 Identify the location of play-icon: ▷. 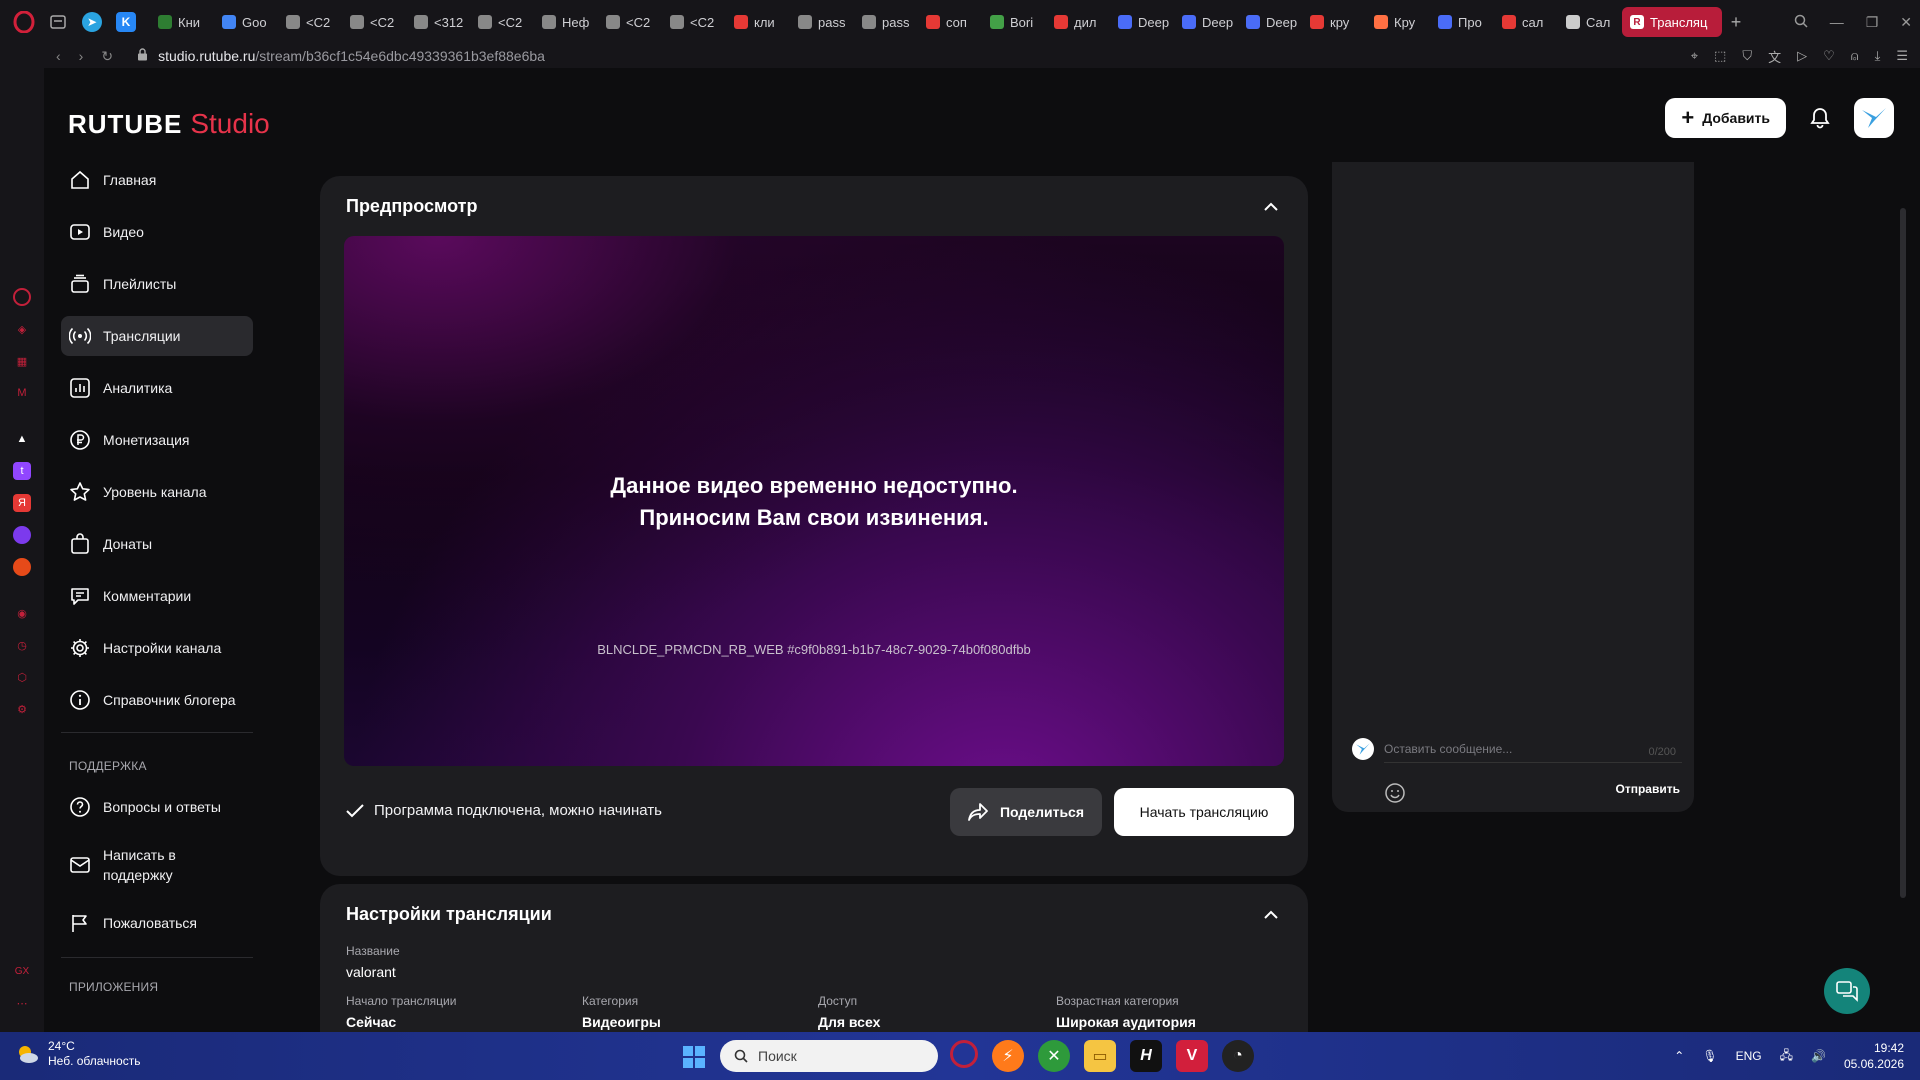
(1802, 56).